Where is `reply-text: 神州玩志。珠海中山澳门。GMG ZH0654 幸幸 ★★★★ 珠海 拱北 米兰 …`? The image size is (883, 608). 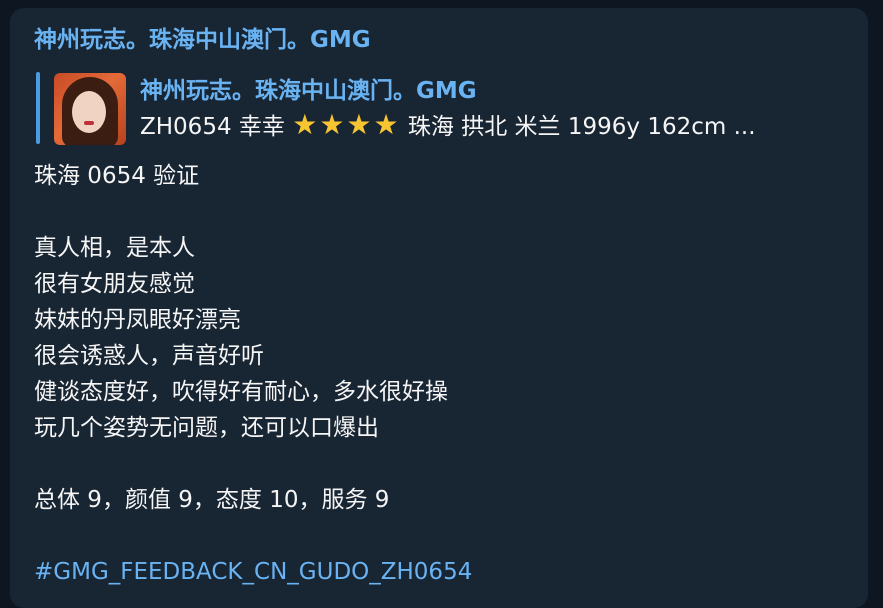
reply-text: 神州玩志。珠海中山澳门。GMG ZH0654 幸幸 ★★★★ 珠海 拱北 米兰 … is located at coordinates (448, 109).